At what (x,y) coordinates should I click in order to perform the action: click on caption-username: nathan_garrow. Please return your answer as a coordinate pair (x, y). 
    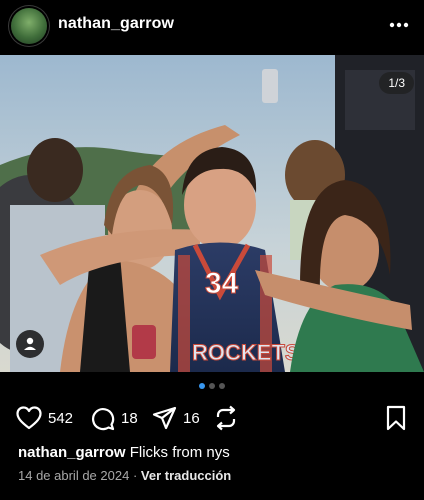
    Looking at the image, I should click on (72, 452).